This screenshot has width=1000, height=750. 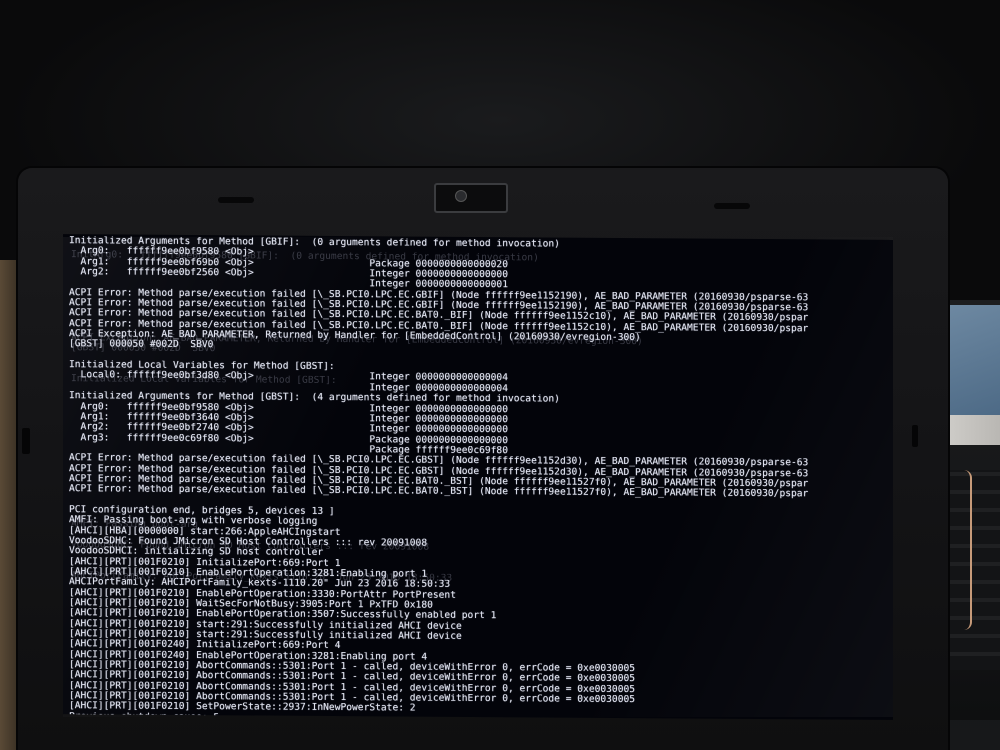 What do you see at coordinates (732, 206) in the screenshot?
I see `lid-latch-right` at bounding box center [732, 206].